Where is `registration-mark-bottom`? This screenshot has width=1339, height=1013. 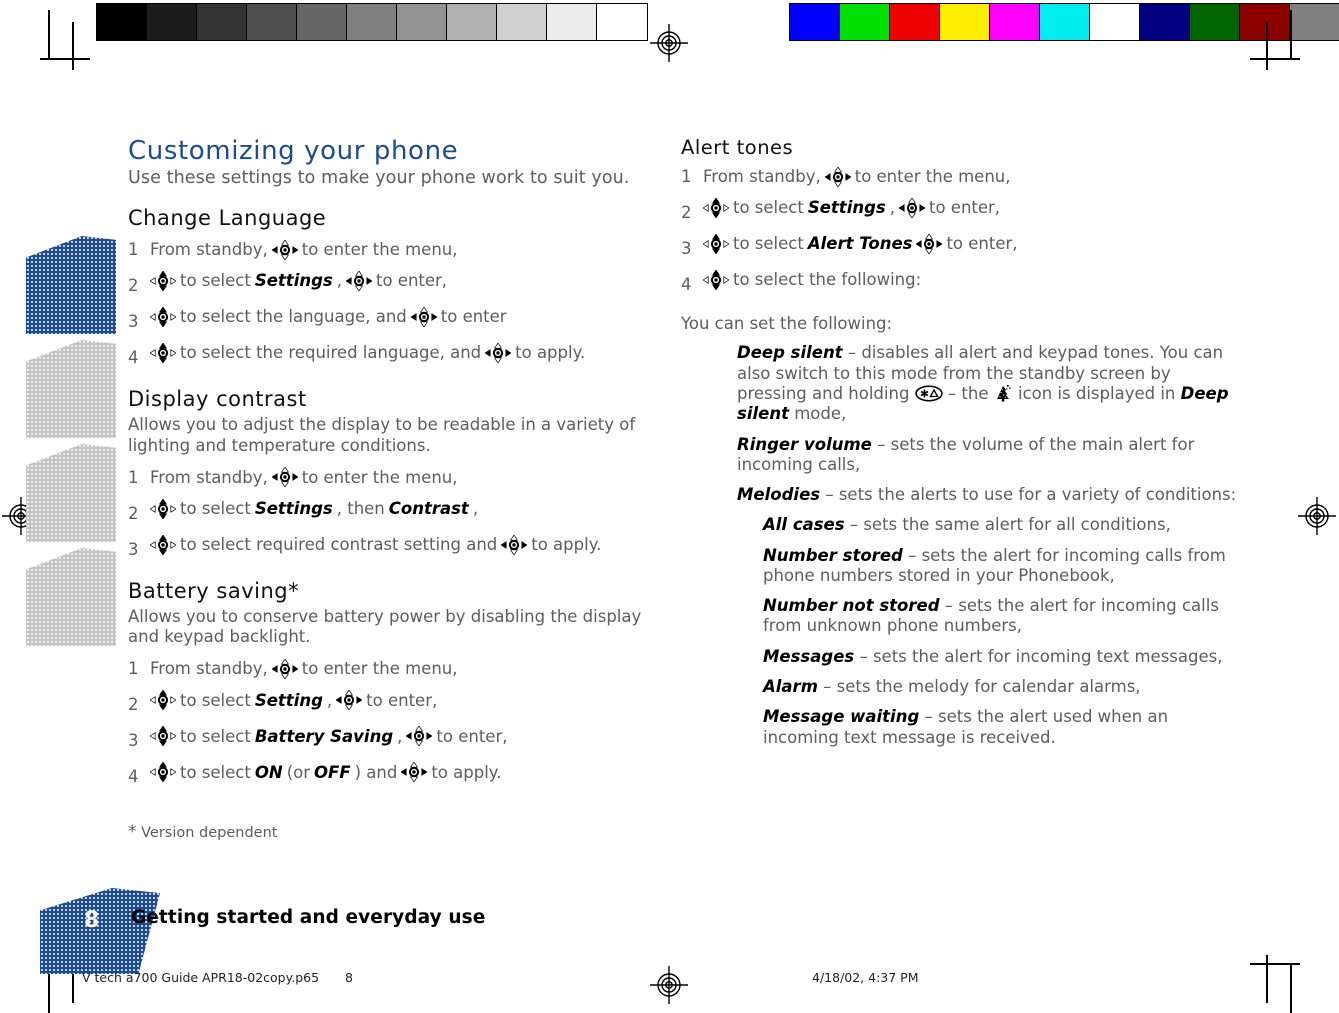
registration-mark-bottom is located at coordinates (669, 985).